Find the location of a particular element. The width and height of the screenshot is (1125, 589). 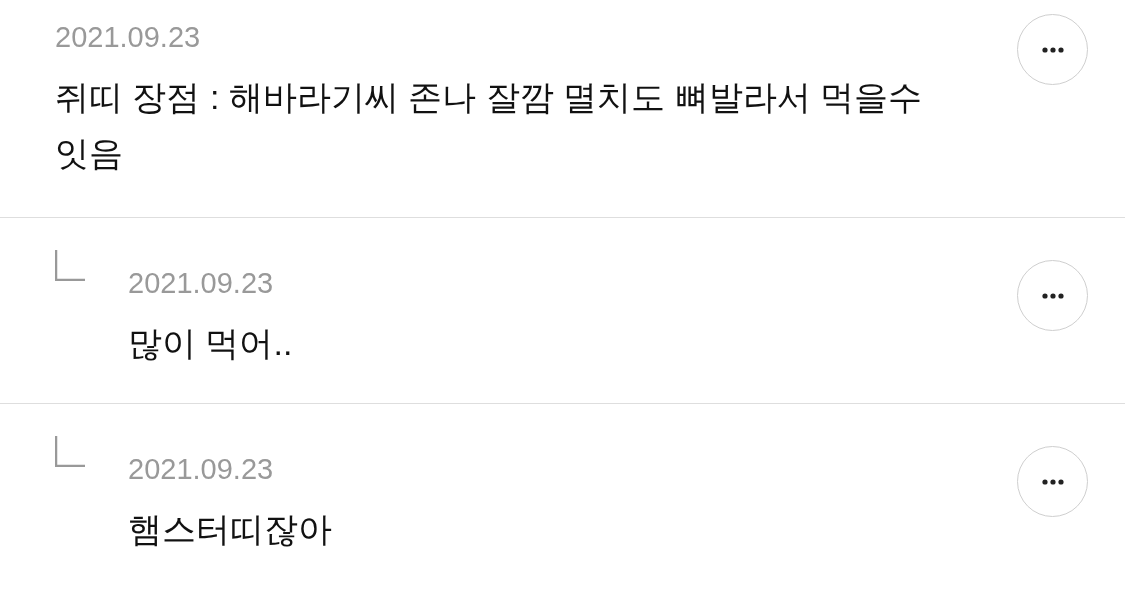

reply-text: 많이 먹어.. is located at coordinates (211, 343).